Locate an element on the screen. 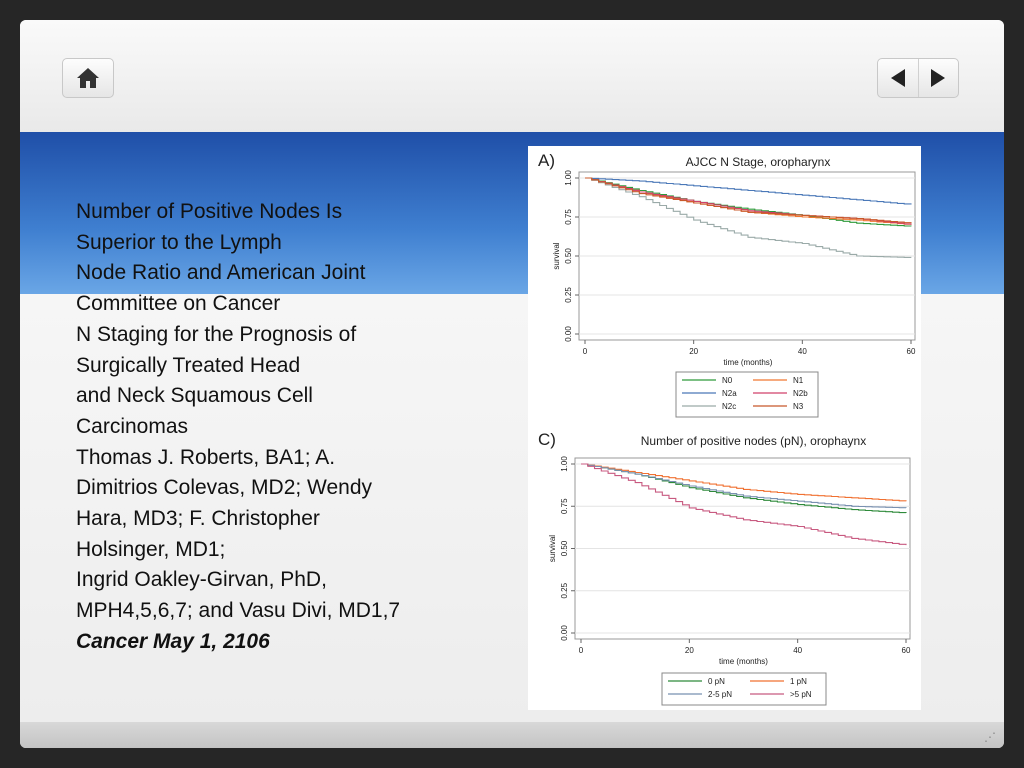 The height and width of the screenshot is (768, 1024). legend-label: 0 pN is located at coordinates (716, 681).